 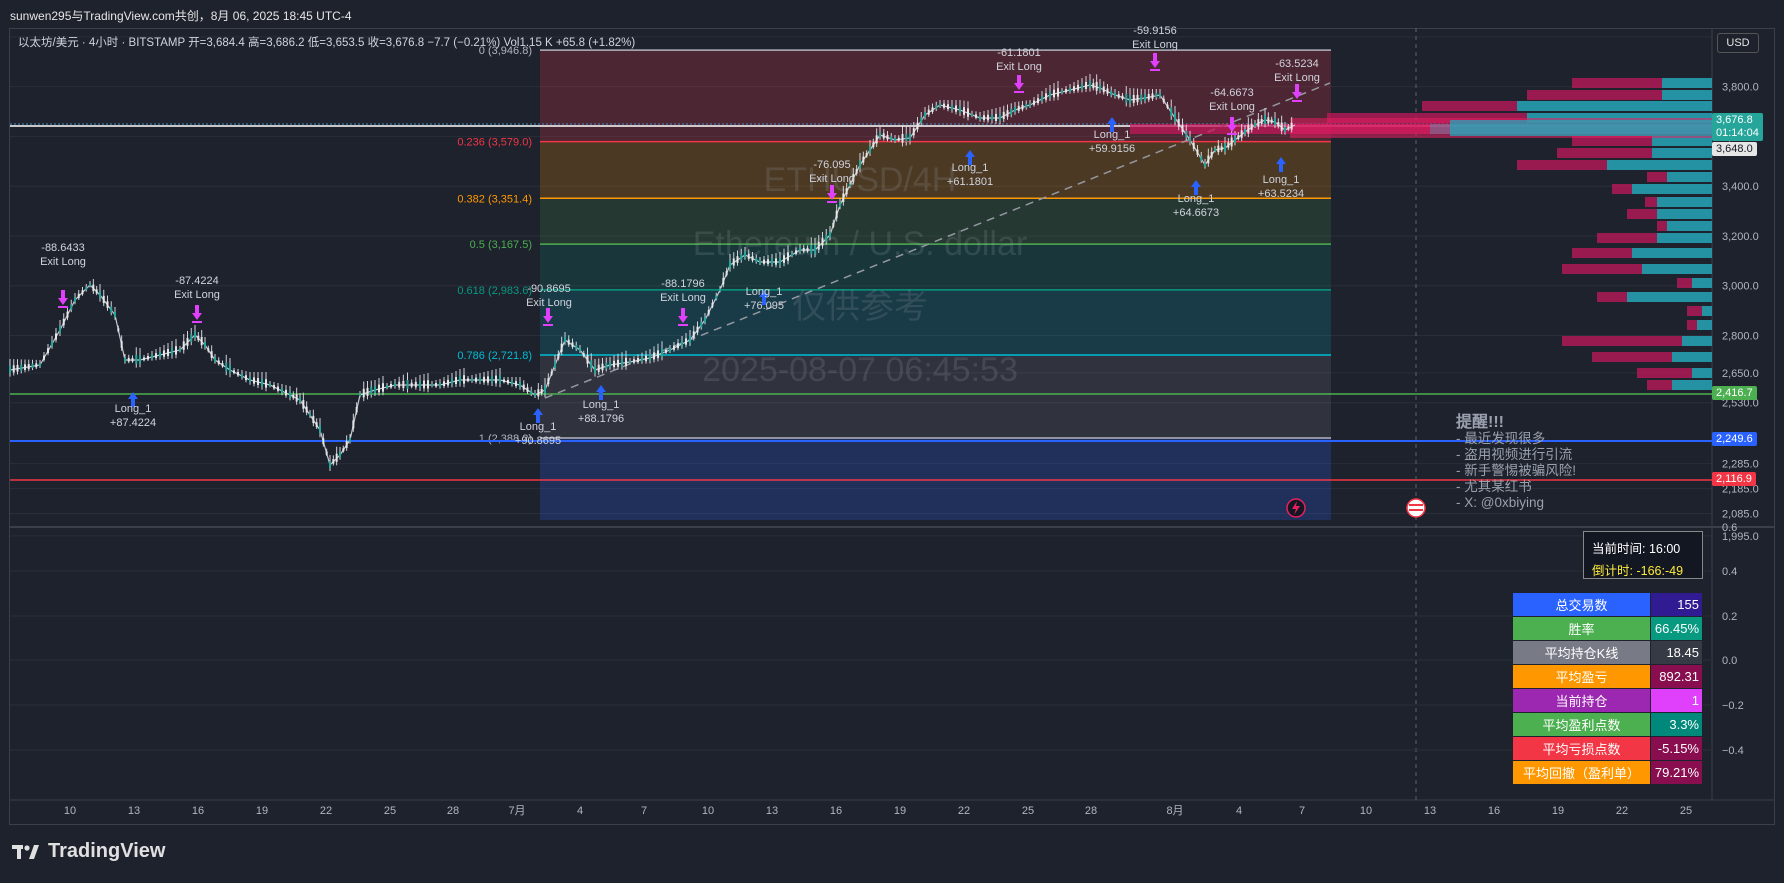 I want to click on time-axis-tick: 16, so click(x=836, y=811).